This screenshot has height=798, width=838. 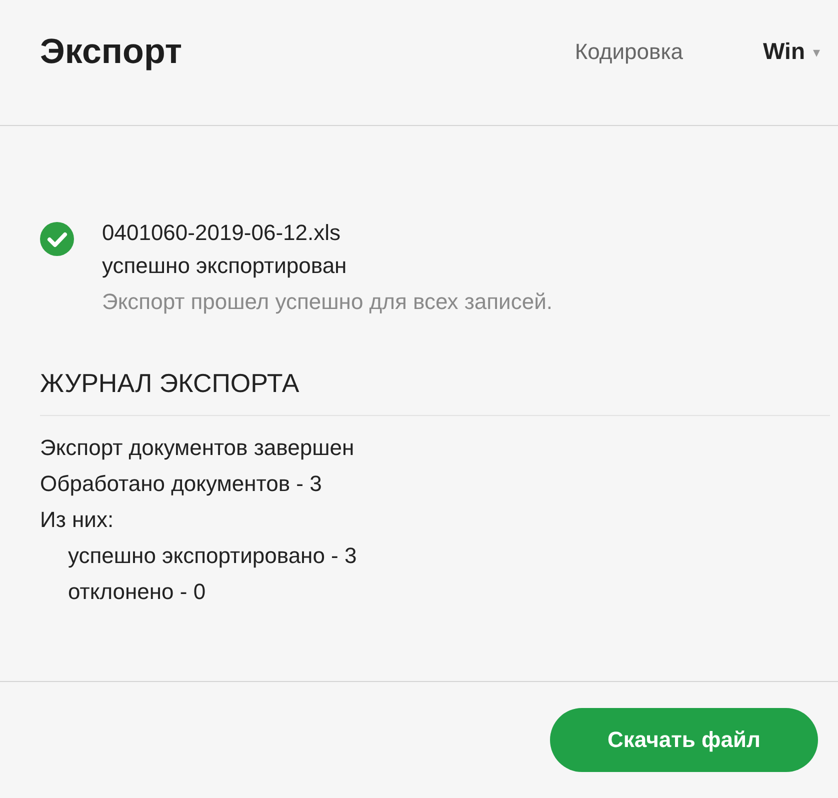 I want to click on log-line: успешно экспортировано - 3, so click(x=212, y=556).